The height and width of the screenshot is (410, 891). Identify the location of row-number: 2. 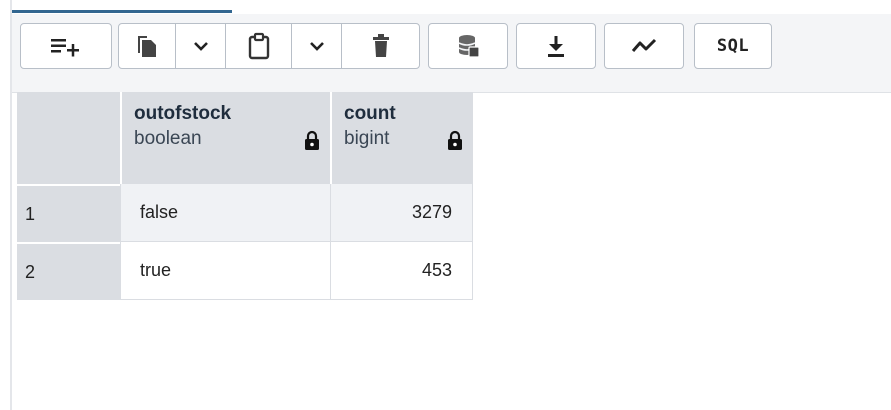
(68, 271).